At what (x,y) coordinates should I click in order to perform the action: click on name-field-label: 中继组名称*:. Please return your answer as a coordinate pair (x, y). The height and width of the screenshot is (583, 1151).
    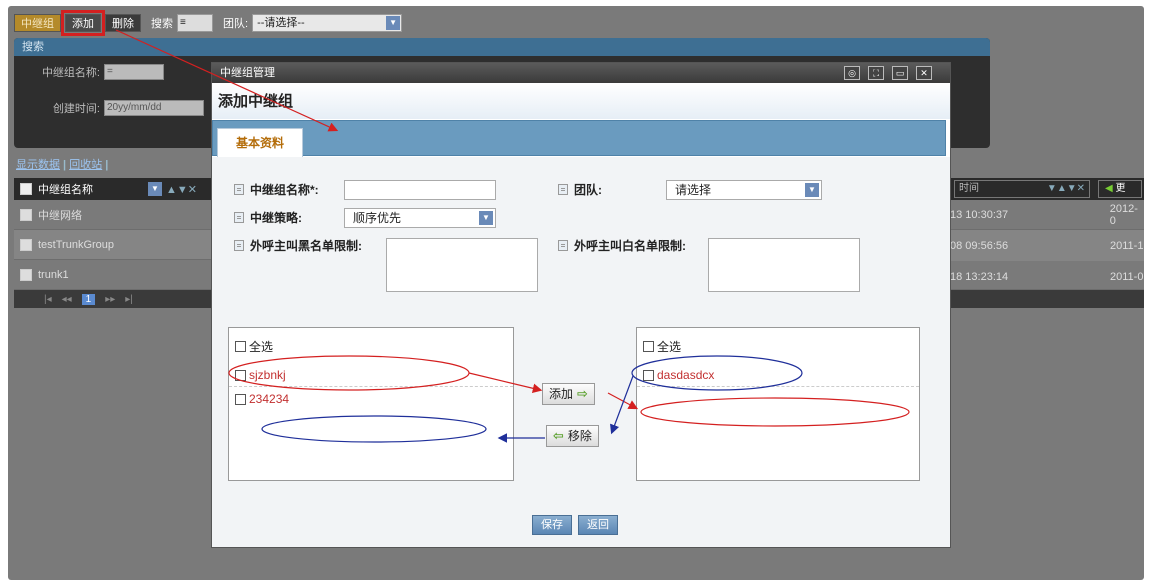
    Looking at the image, I should click on (276, 189).